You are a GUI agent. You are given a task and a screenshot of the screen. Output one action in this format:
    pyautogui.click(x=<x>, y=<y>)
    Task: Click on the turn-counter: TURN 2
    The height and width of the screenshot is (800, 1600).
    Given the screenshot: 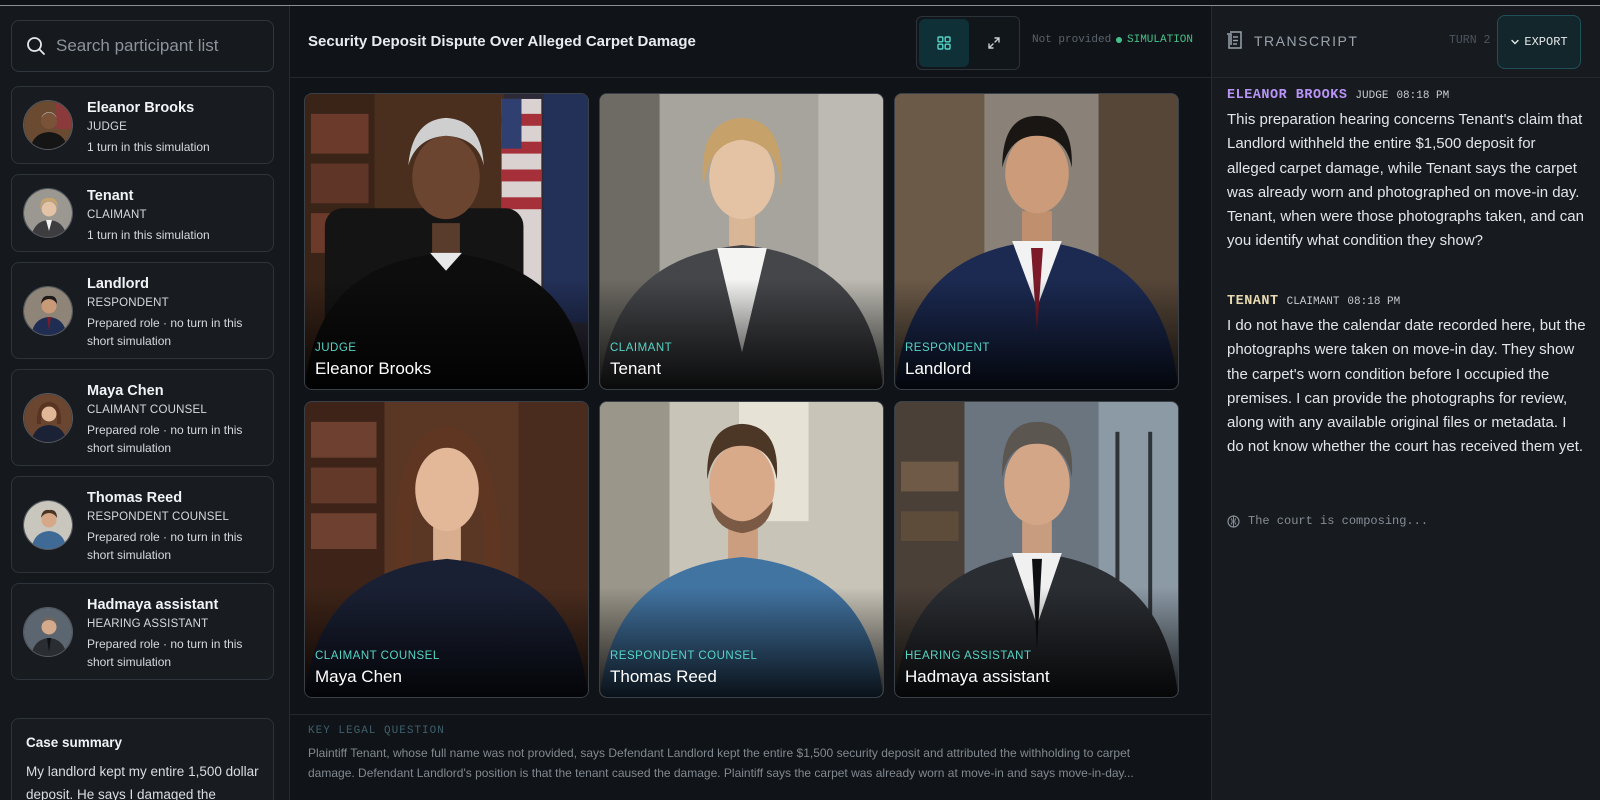 What is the action you would take?
    pyautogui.click(x=1470, y=40)
    